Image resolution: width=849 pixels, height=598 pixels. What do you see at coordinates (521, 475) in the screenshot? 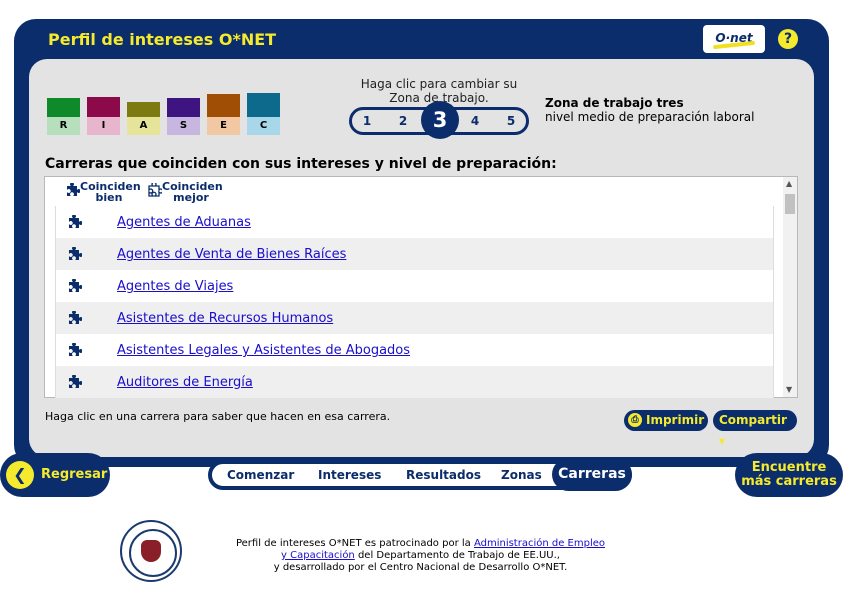
I see `nav-zonas: Zonas` at bounding box center [521, 475].